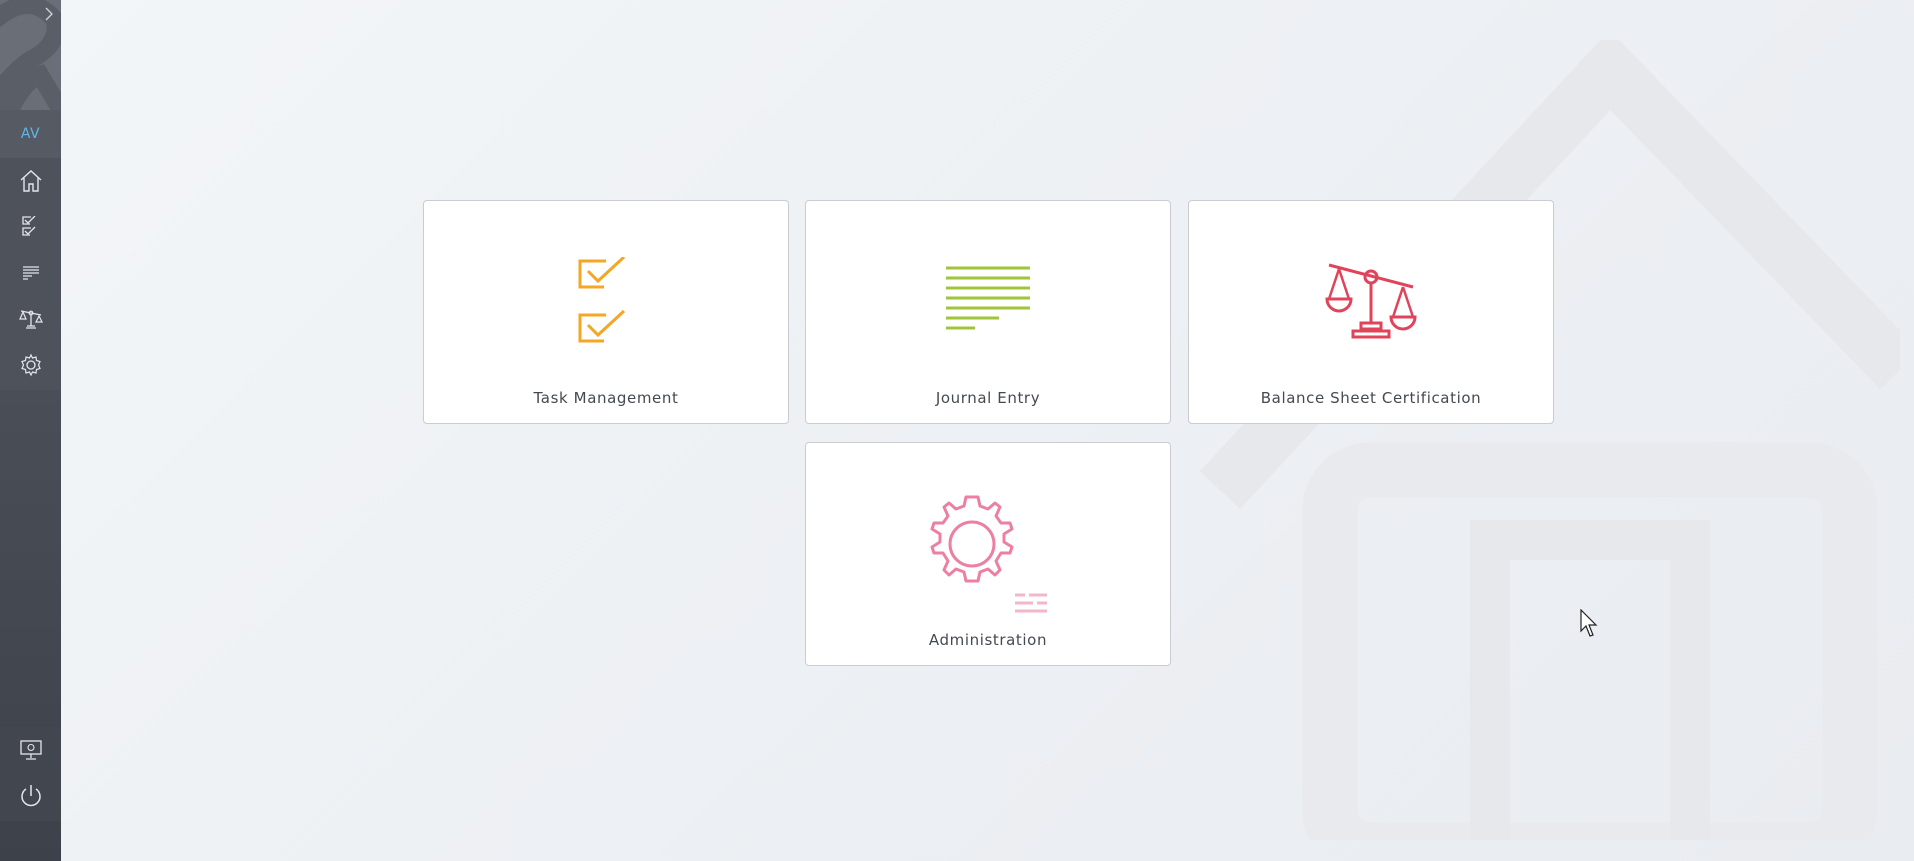 The image size is (1914, 861). I want to click on module-label: Journal Entry, so click(988, 398).